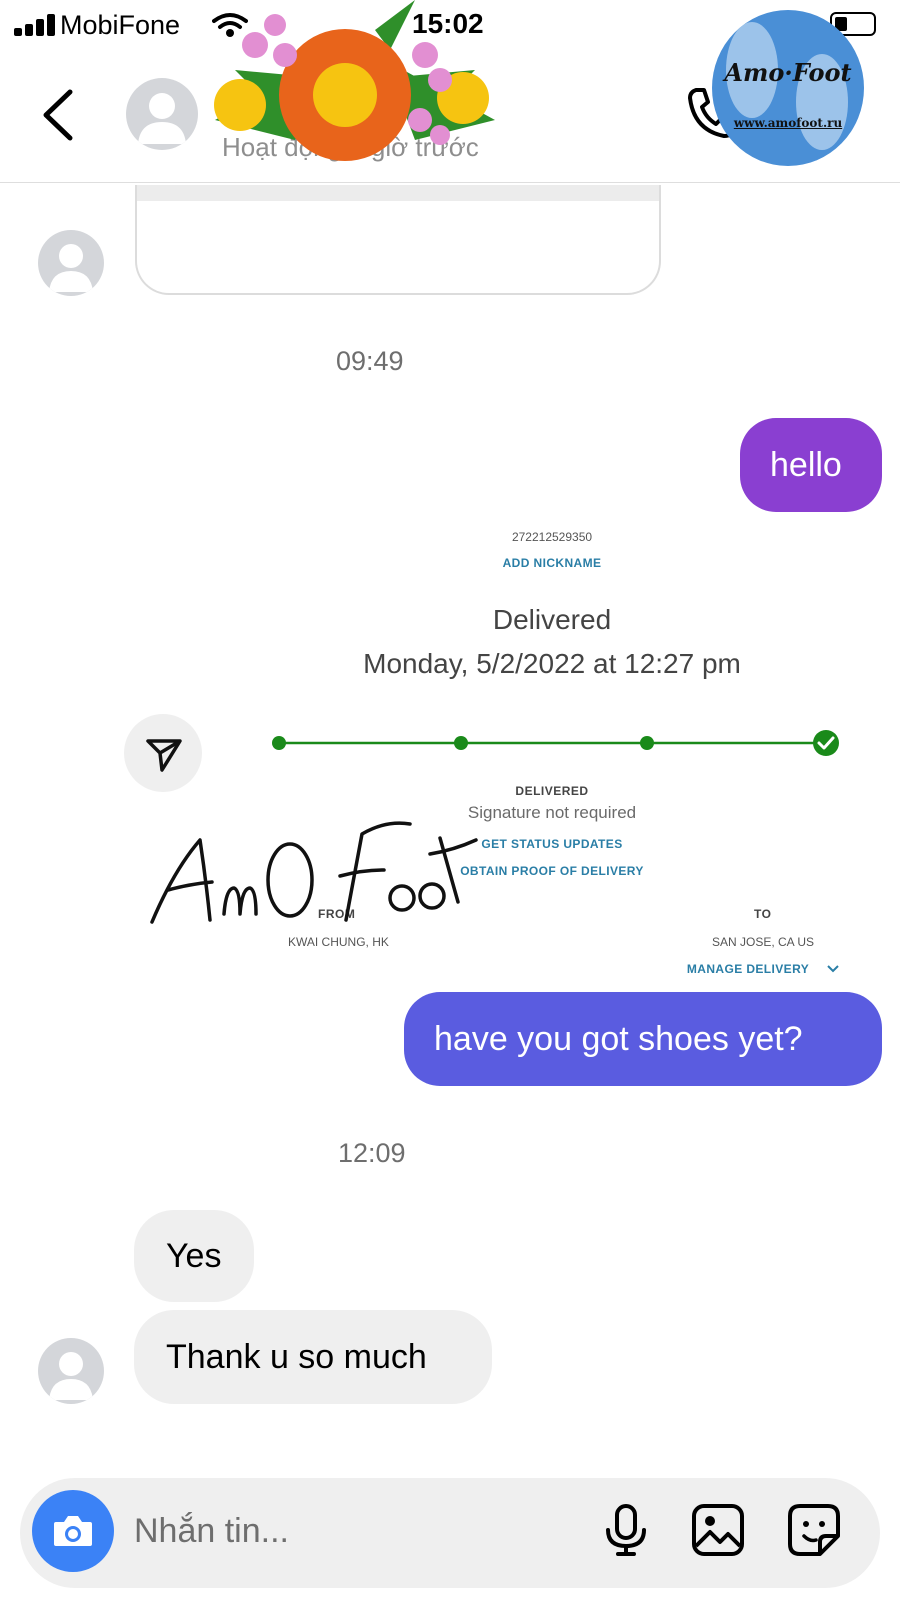 The image size is (900, 1600). I want to click on message-bubble-outgoing: hello, so click(811, 465).